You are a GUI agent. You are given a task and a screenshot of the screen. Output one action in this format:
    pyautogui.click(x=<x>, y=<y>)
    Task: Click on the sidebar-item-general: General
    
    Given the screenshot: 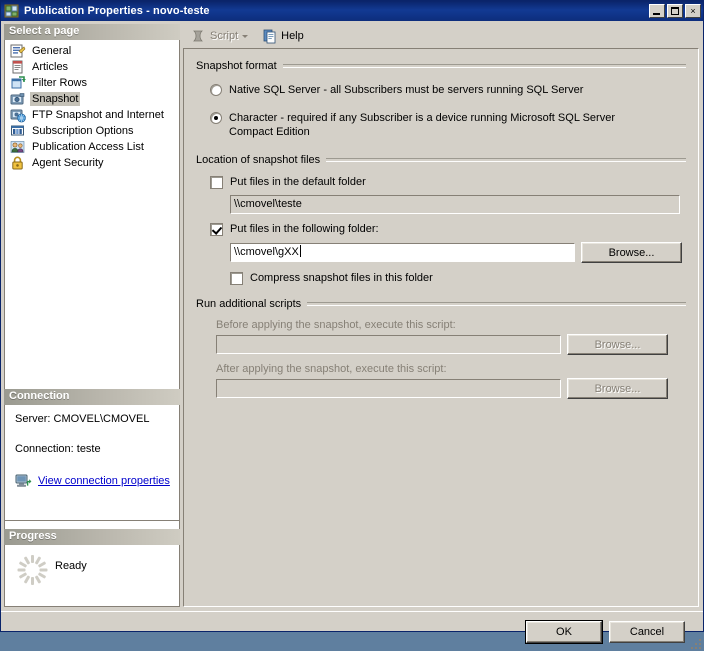 What is the action you would take?
    pyautogui.click(x=92, y=51)
    